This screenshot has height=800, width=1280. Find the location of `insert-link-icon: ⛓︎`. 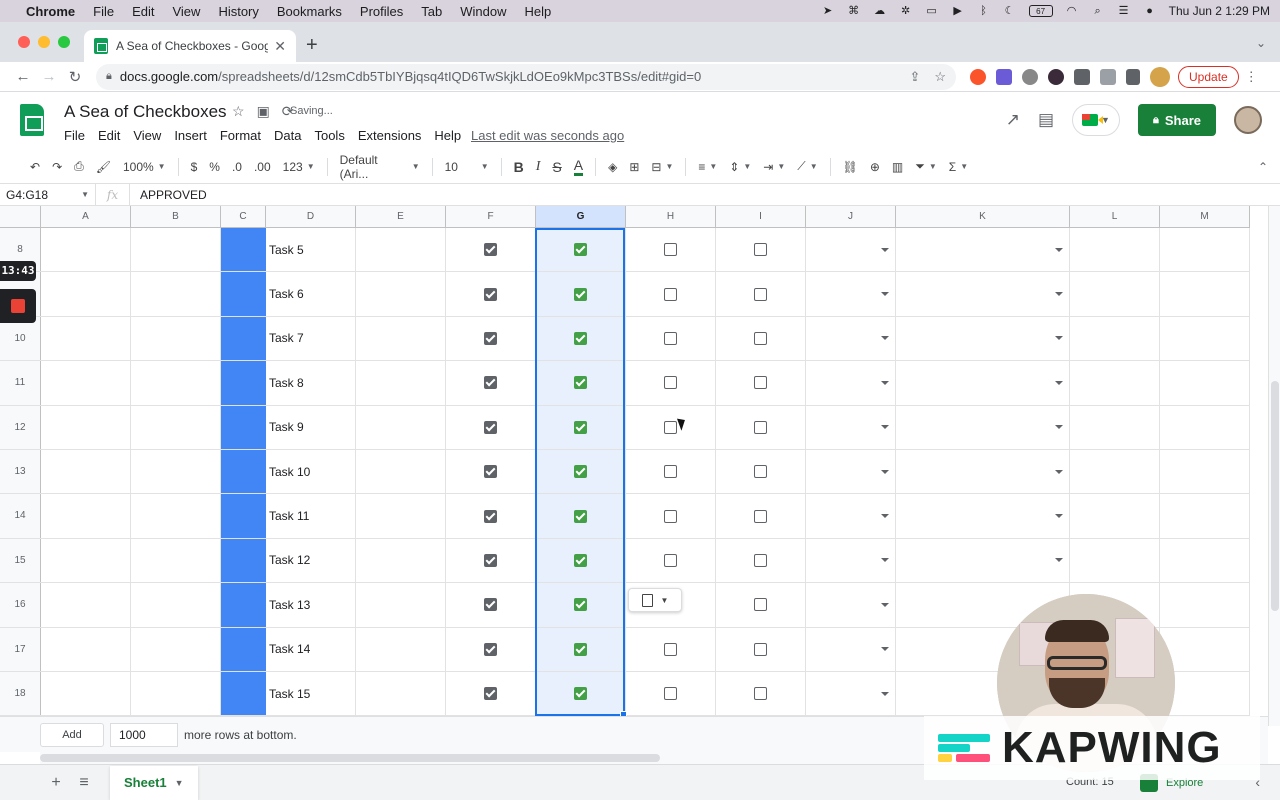

insert-link-icon: ⛓︎ is located at coordinates (850, 167).